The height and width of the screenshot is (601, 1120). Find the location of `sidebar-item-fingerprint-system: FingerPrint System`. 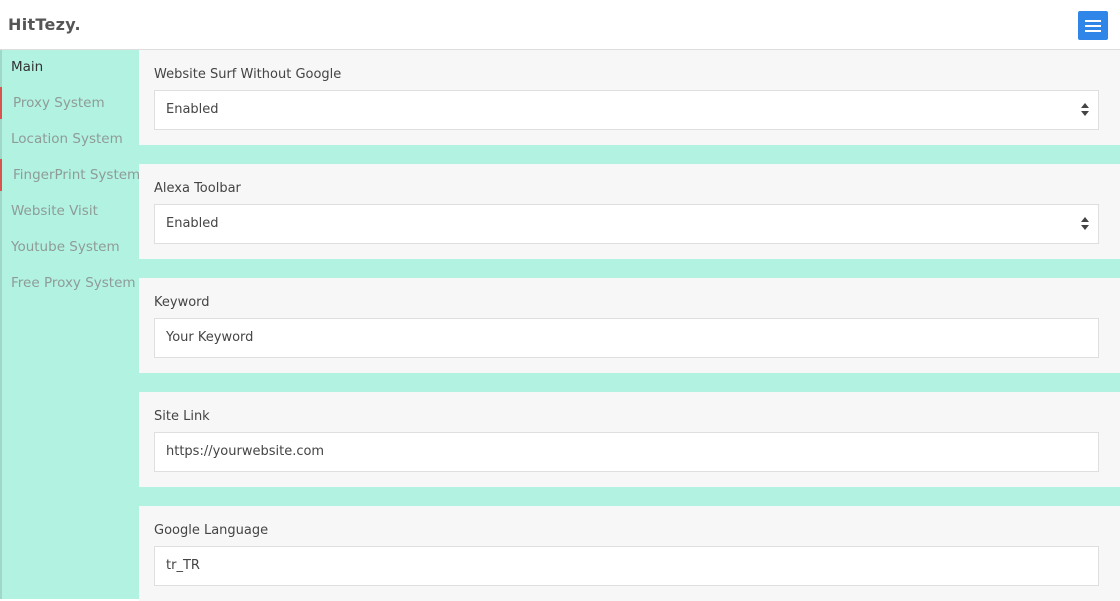

sidebar-item-fingerprint-system: FingerPrint System is located at coordinates (70, 175).